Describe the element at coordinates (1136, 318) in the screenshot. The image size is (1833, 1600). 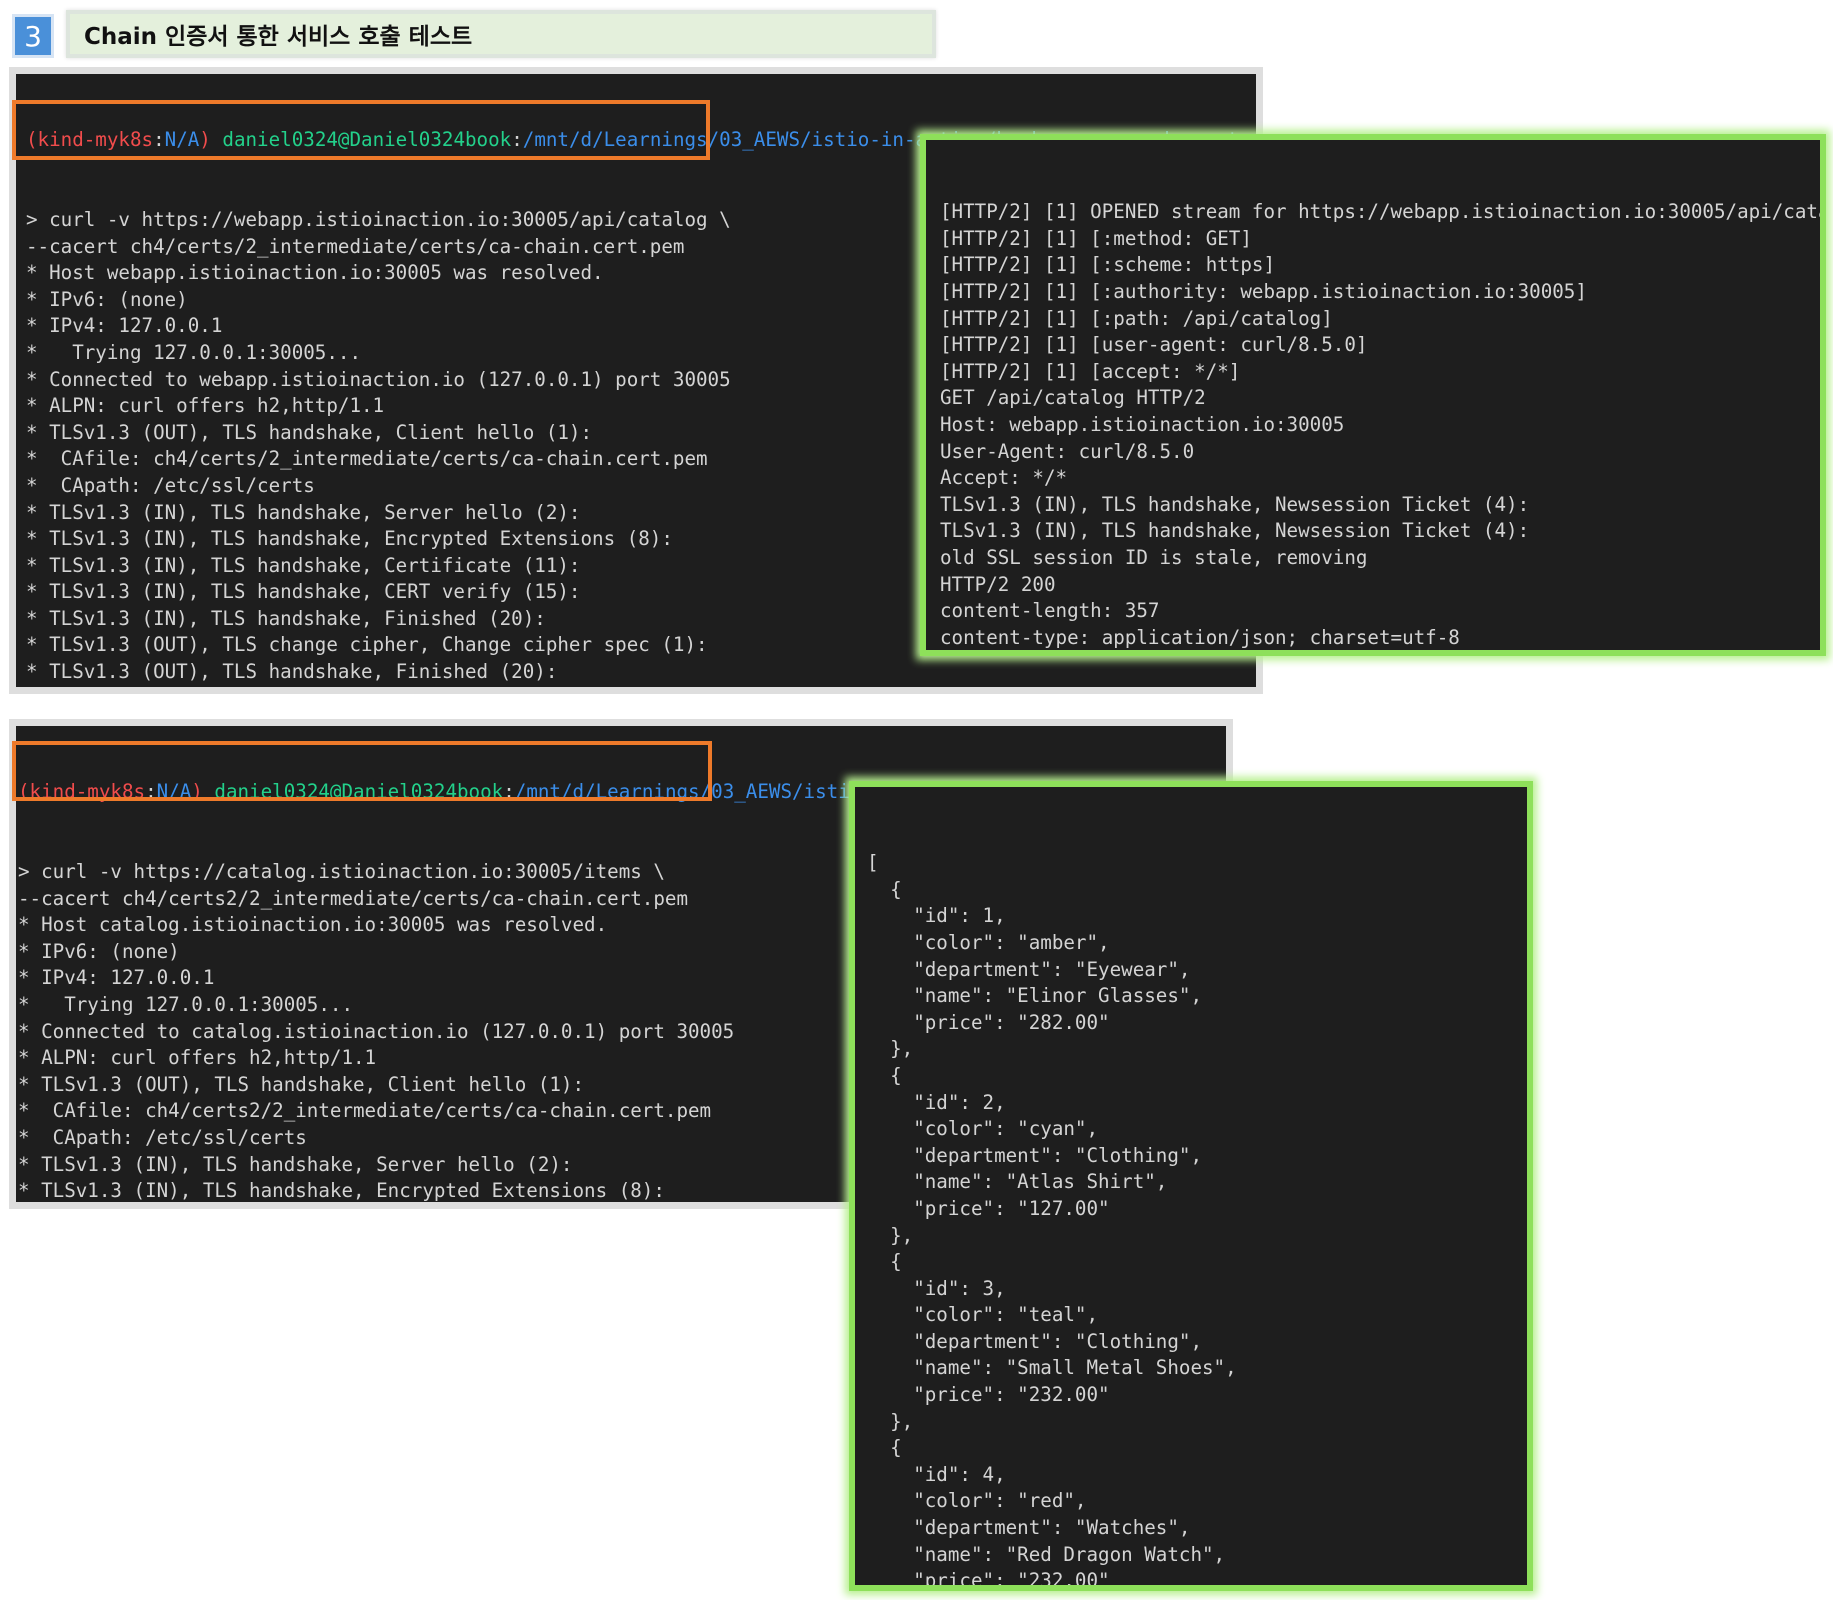
I see `output-line: [HTTP/2] [1] [:path: /api/catalog]` at that location.